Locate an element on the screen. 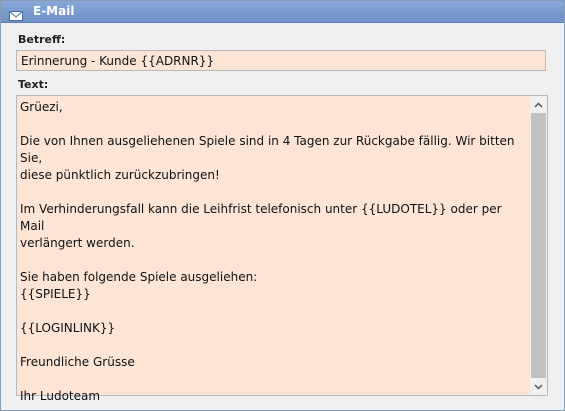  message-line: Grüezi, is located at coordinates (41, 107).